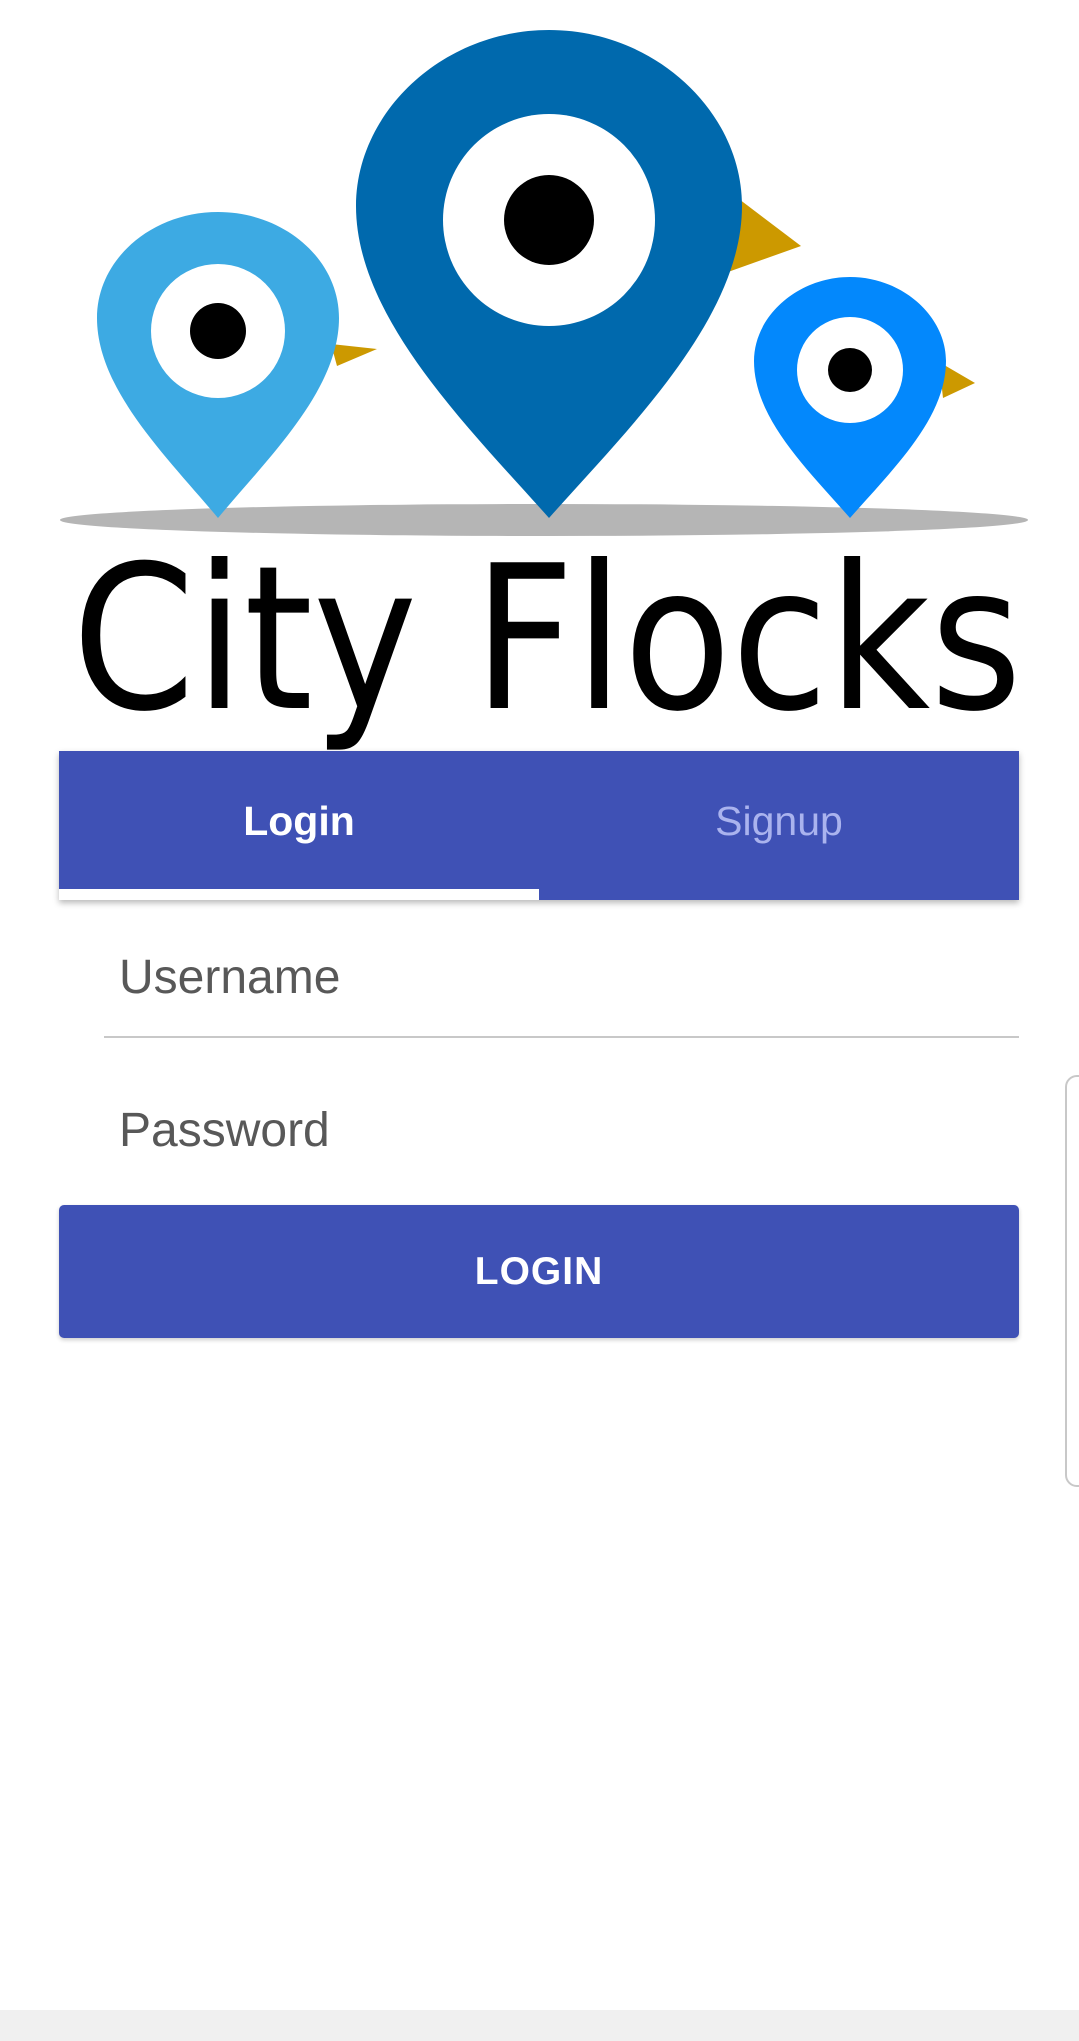 Image resolution: width=1079 pixels, height=2041 pixels. What do you see at coordinates (779, 821) in the screenshot?
I see `tab-signup-label: Signup` at bounding box center [779, 821].